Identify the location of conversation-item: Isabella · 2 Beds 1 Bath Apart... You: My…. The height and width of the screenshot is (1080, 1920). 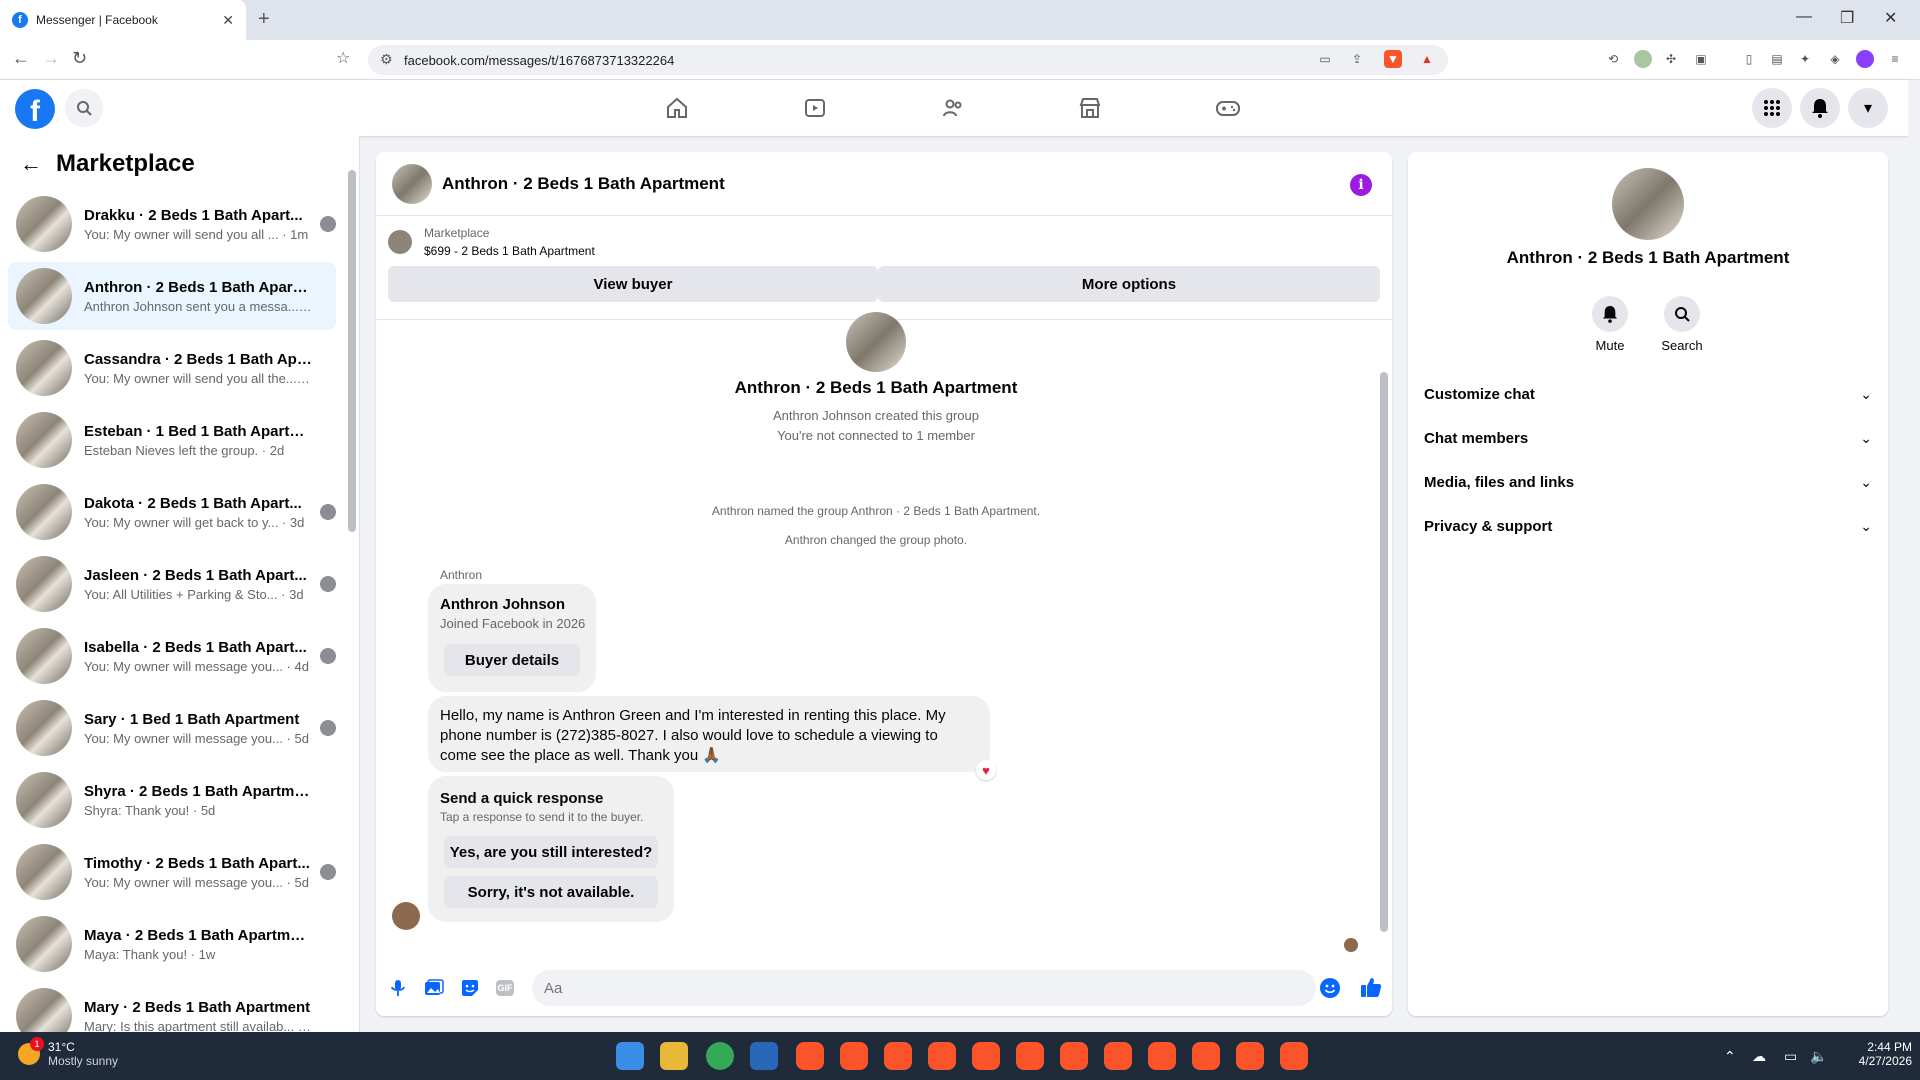
(172, 656).